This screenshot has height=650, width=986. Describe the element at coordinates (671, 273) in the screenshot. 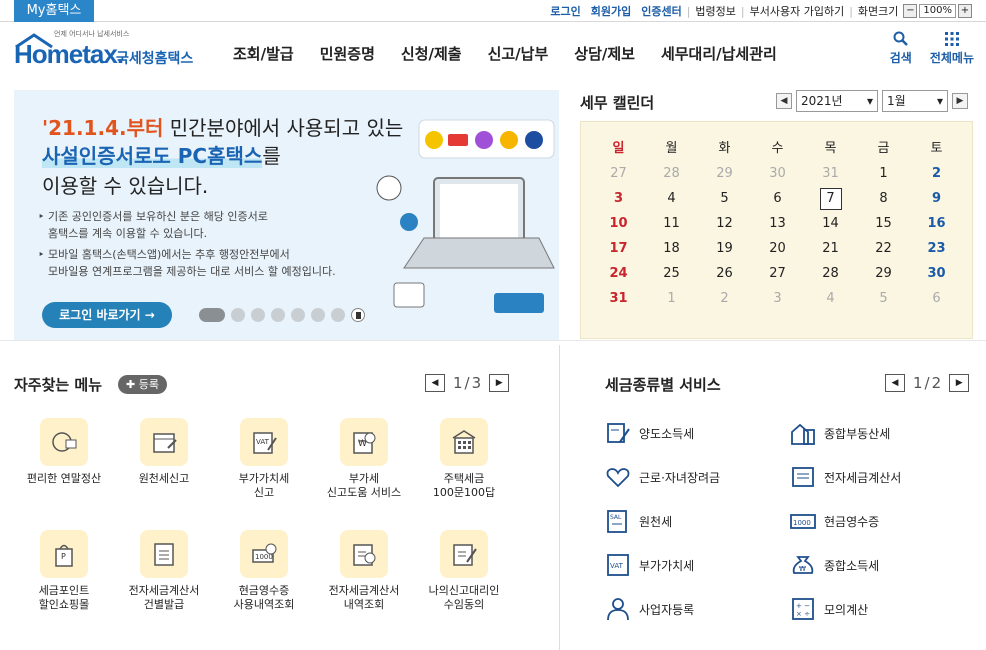

I see `calendar-day: 25` at that location.